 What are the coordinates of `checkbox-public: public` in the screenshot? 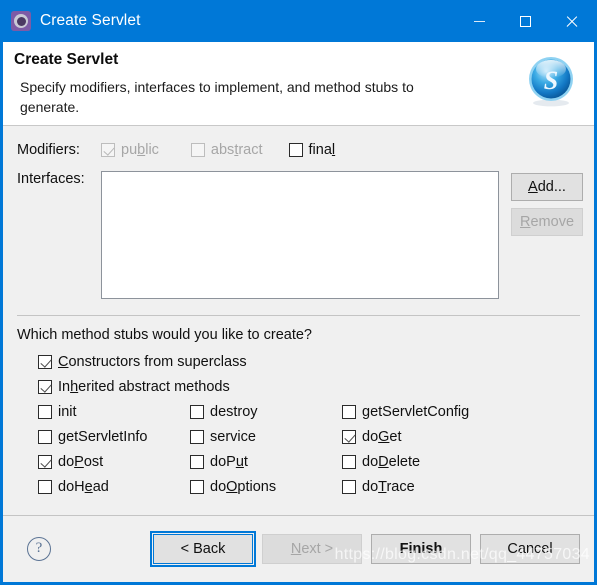 It's located at (130, 150).